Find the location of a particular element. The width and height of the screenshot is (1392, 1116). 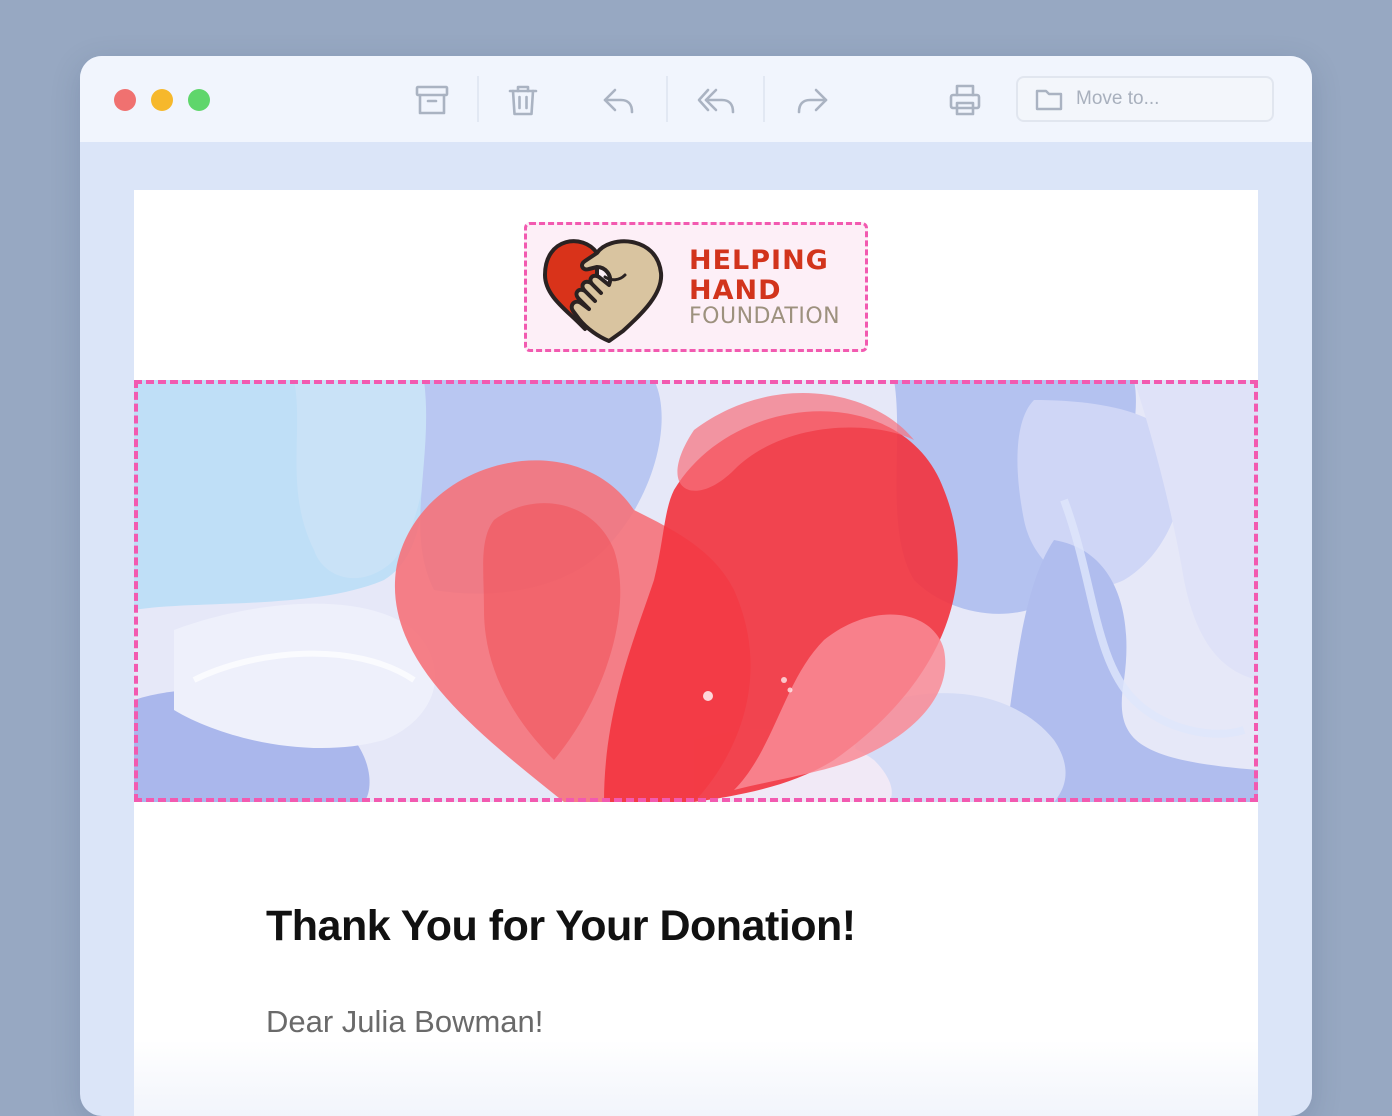

logo-line-helping: HELPING is located at coordinates (759, 260).